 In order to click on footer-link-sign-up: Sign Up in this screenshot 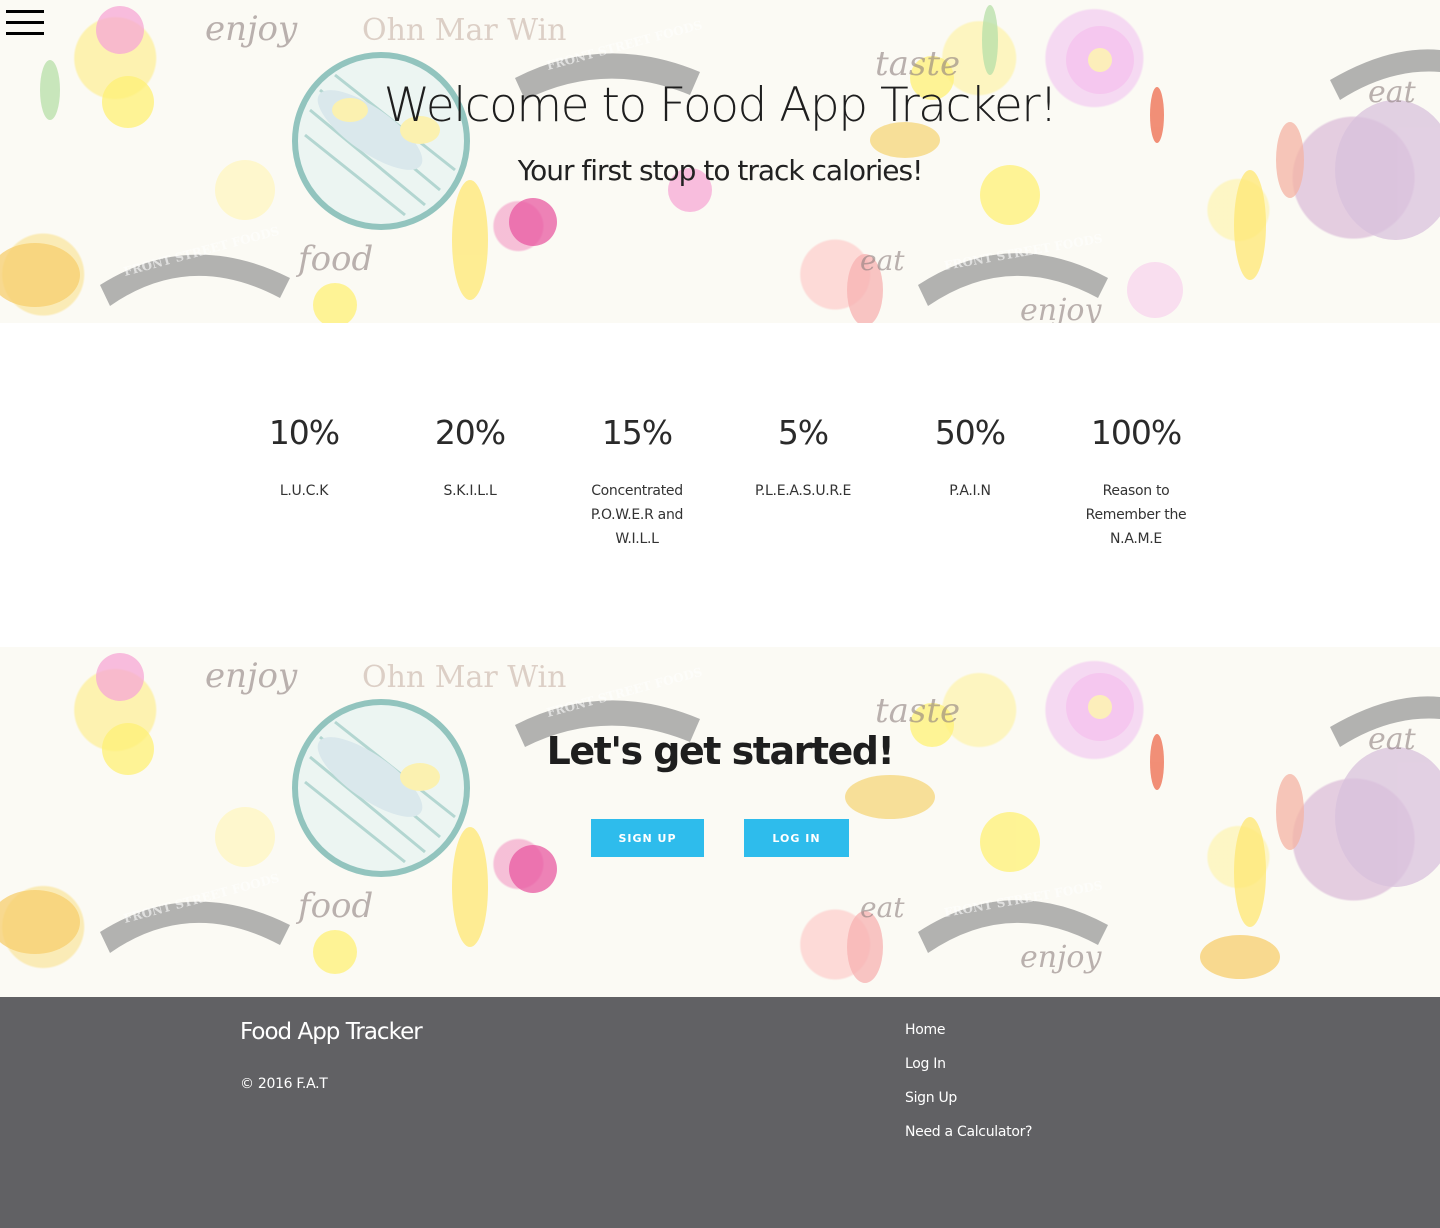, I will do `click(931, 1098)`.